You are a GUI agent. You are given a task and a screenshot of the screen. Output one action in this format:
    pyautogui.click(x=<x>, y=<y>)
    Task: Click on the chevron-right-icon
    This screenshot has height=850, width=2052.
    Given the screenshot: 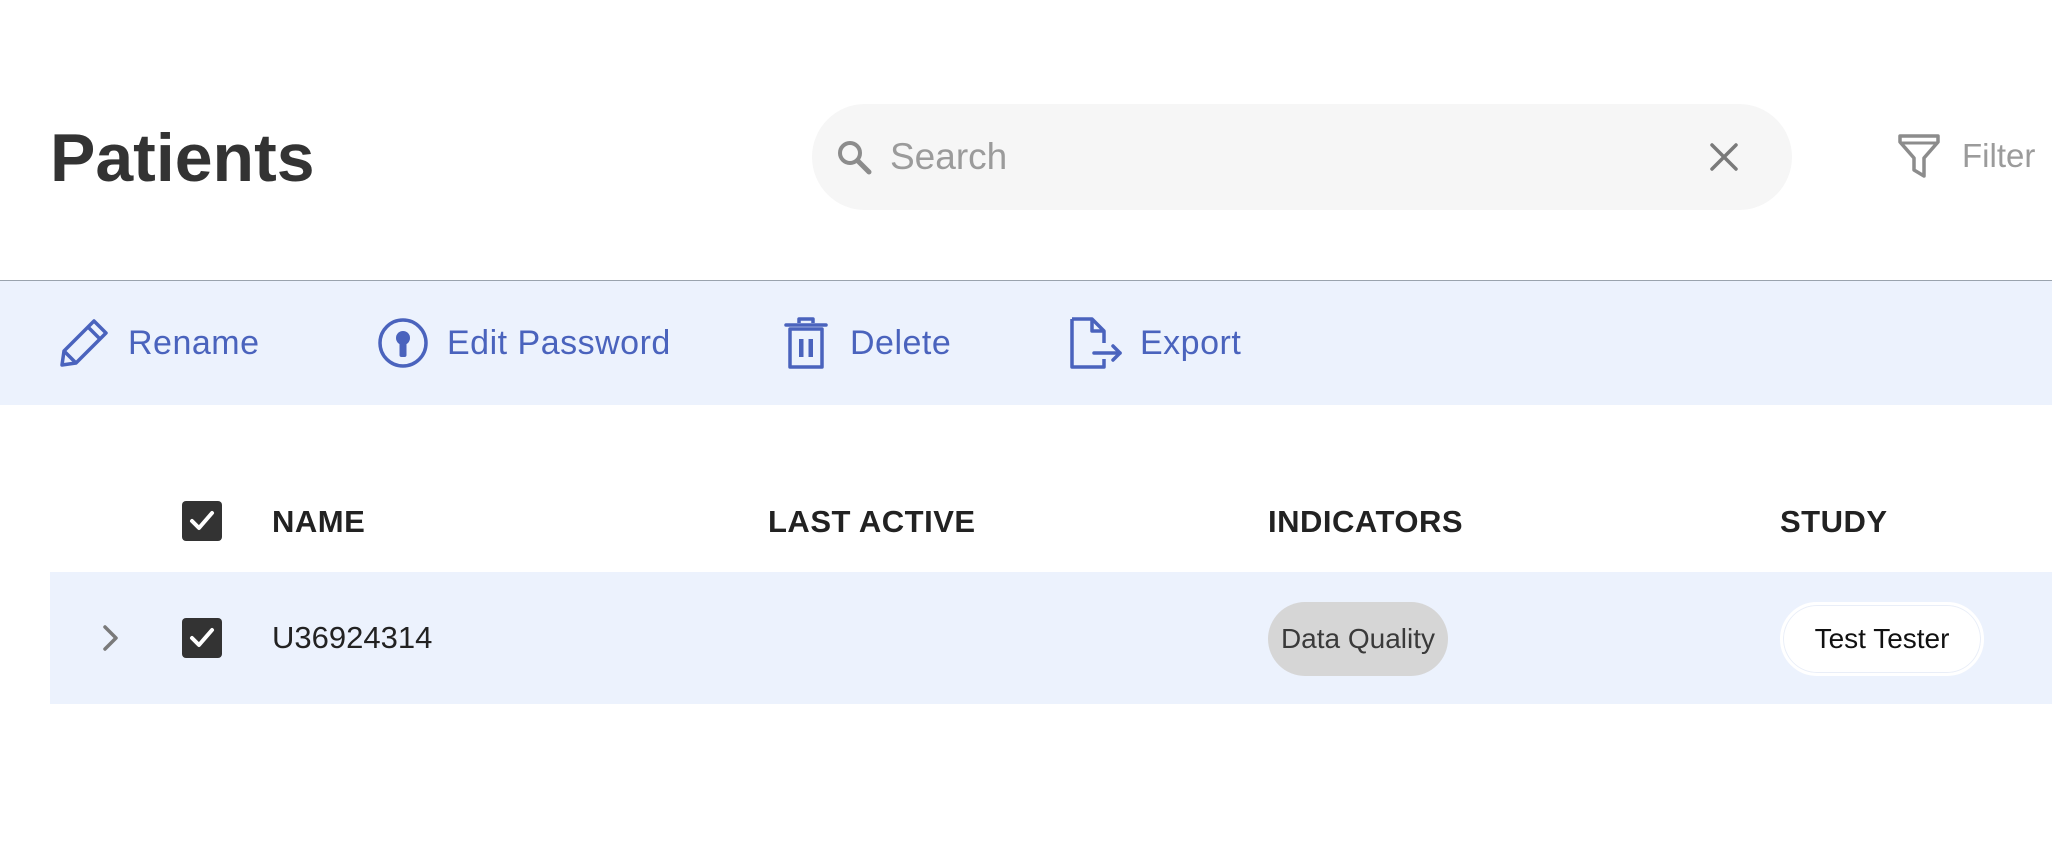 What is the action you would take?
    pyautogui.click(x=110, y=638)
    